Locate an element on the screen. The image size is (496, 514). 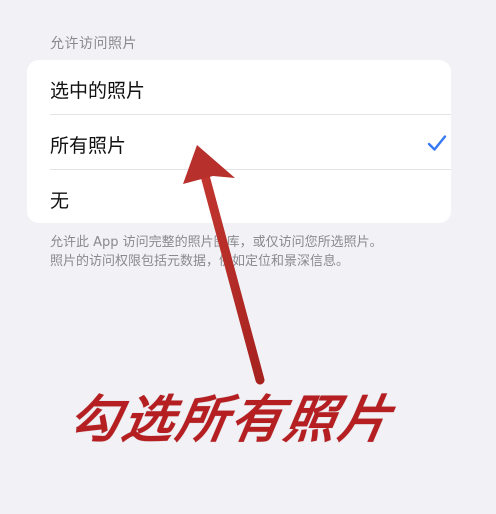
option-all-photos: 所有照片 is located at coordinates (239, 142).